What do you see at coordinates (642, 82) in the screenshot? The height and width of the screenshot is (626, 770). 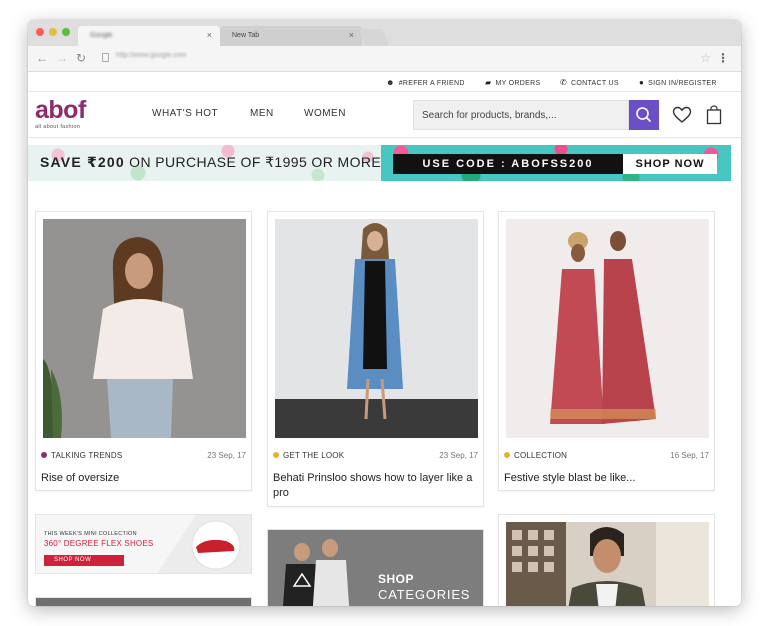 I see `user-icon: ●` at bounding box center [642, 82].